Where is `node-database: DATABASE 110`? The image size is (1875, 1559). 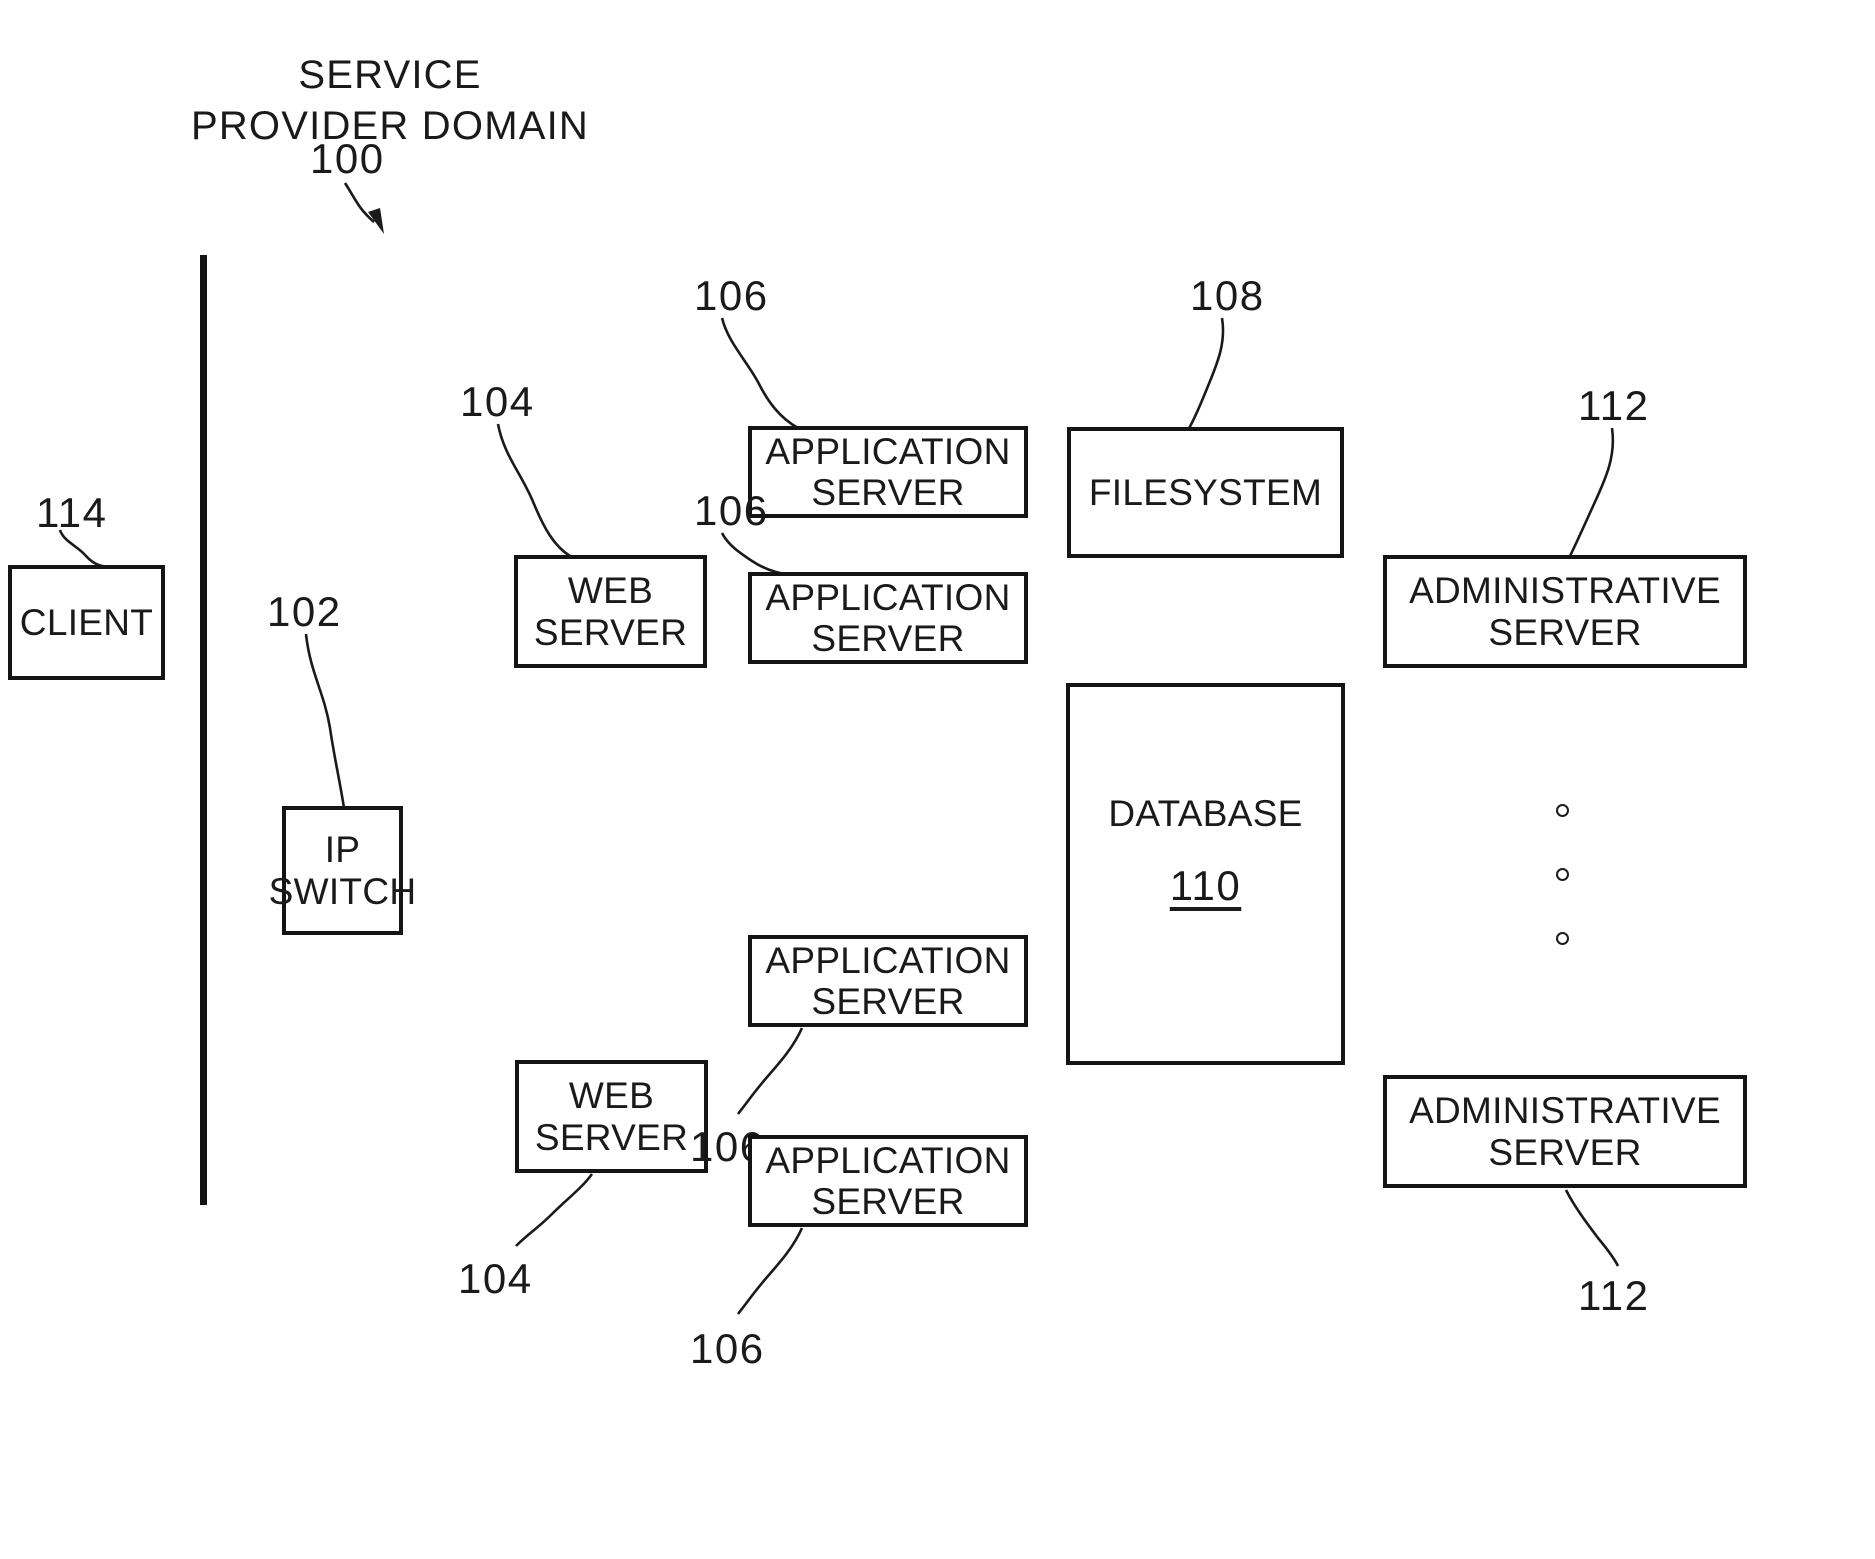
node-database: DATABASE 110 is located at coordinates (1205, 874).